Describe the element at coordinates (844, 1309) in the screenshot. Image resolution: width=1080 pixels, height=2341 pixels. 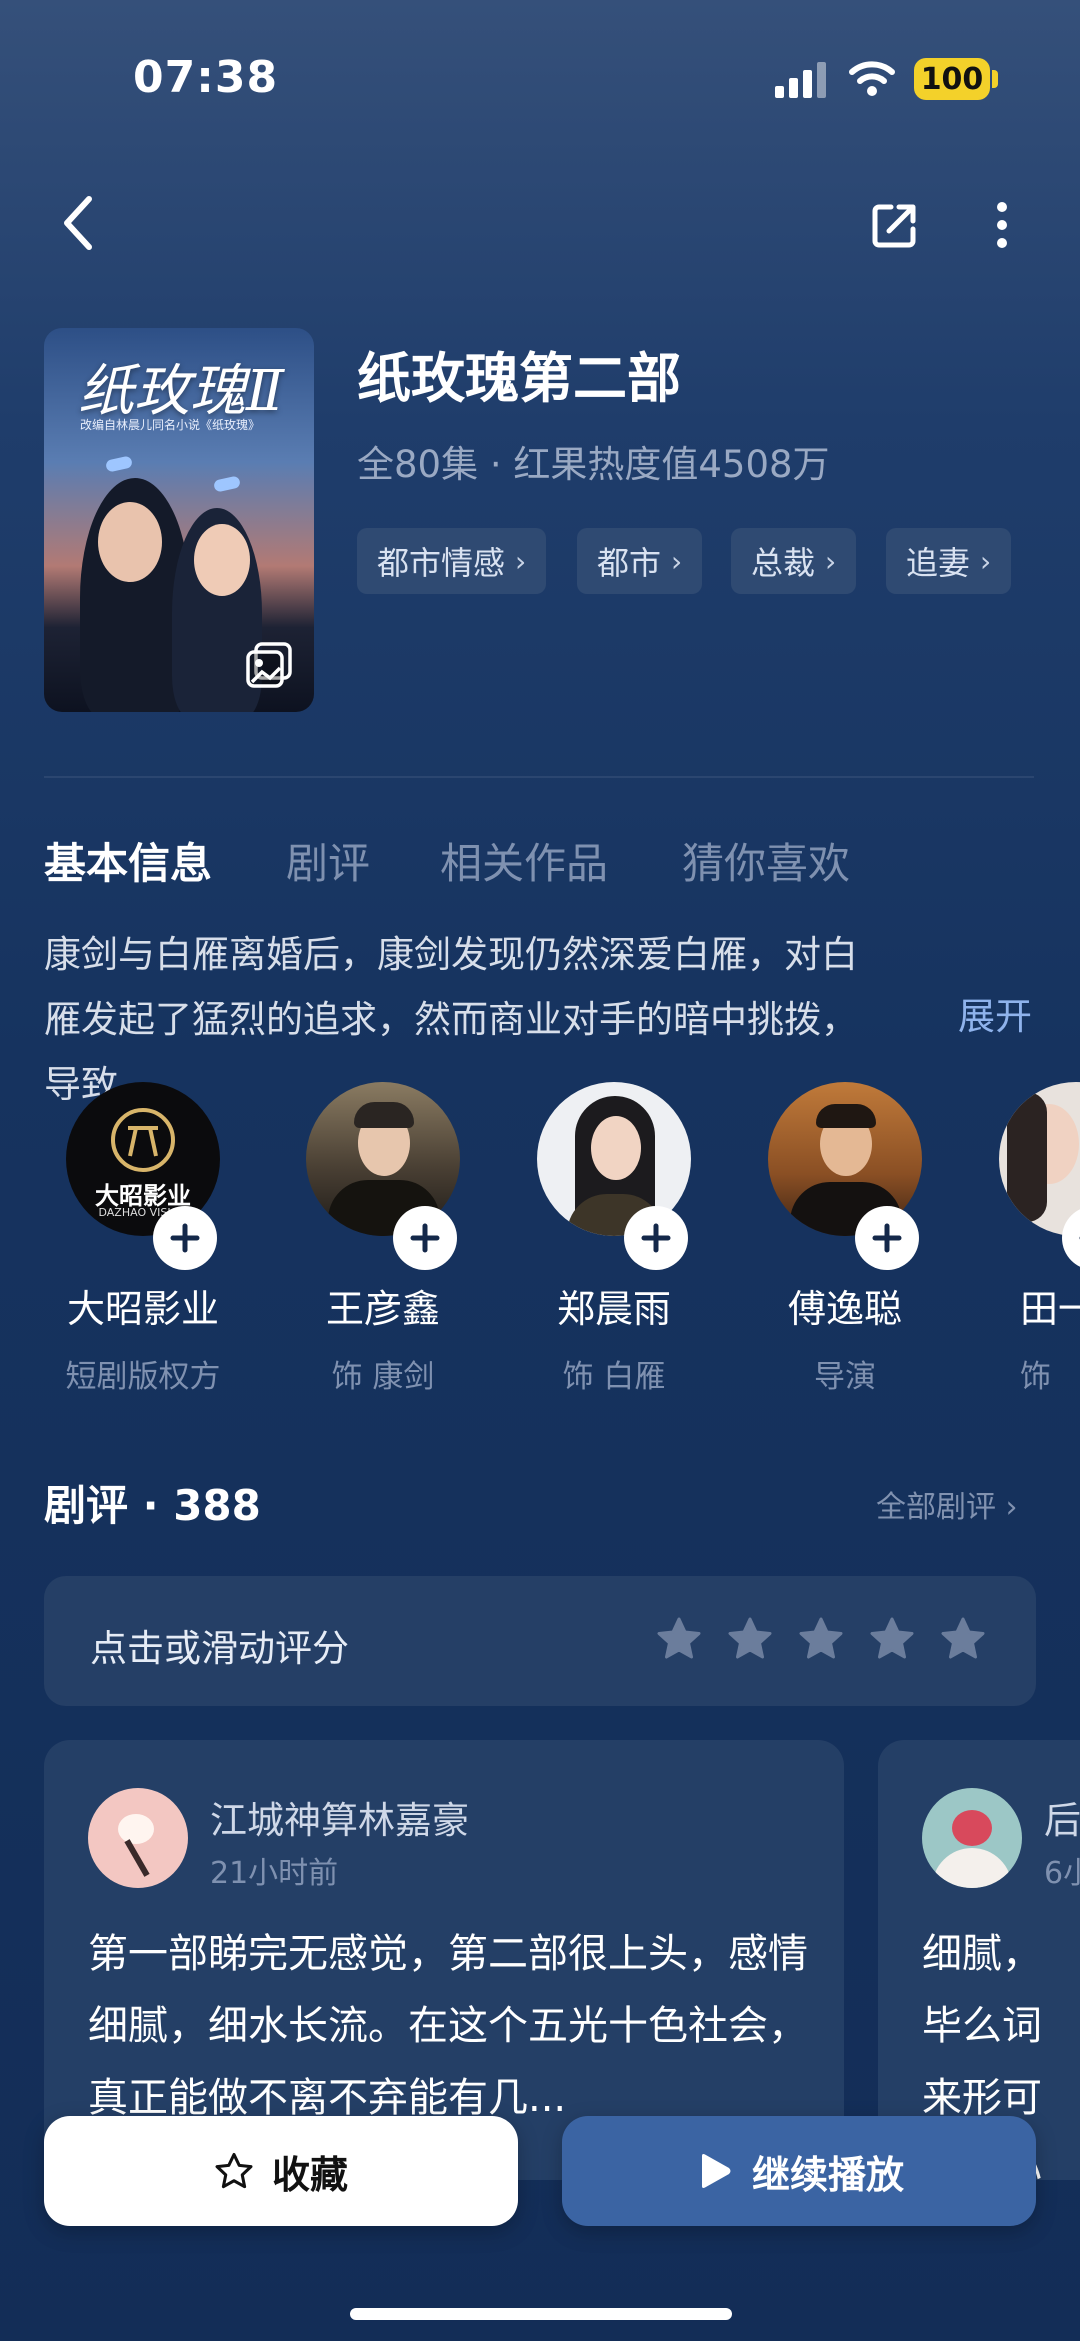
I see `cast-name: 傅逸聪` at that location.